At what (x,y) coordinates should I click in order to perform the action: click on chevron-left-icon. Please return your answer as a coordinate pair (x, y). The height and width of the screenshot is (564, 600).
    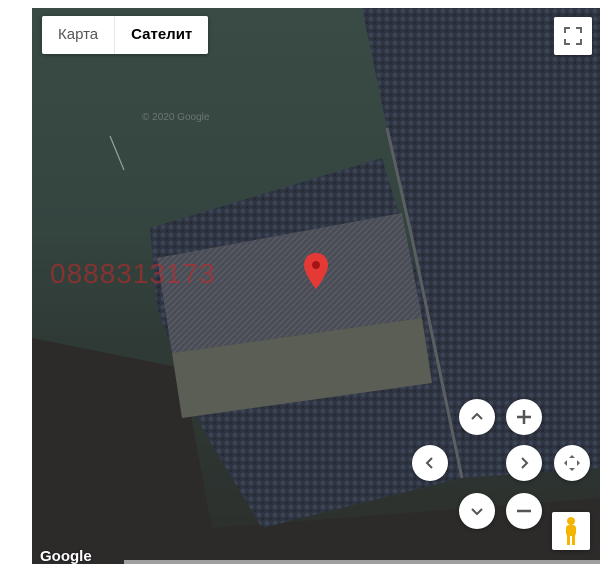
    Looking at the image, I should click on (429, 463).